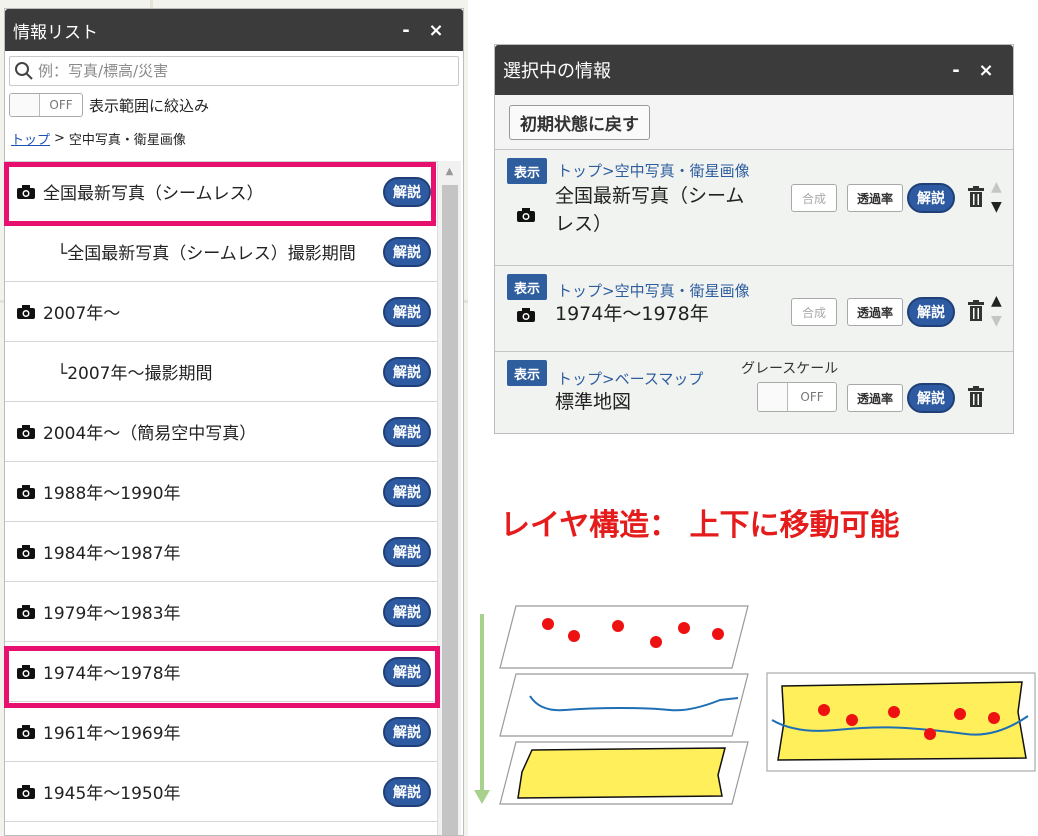 The height and width of the screenshot is (836, 1038). I want to click on list-item: └2007年～撮影期間 解説, so click(221, 372).